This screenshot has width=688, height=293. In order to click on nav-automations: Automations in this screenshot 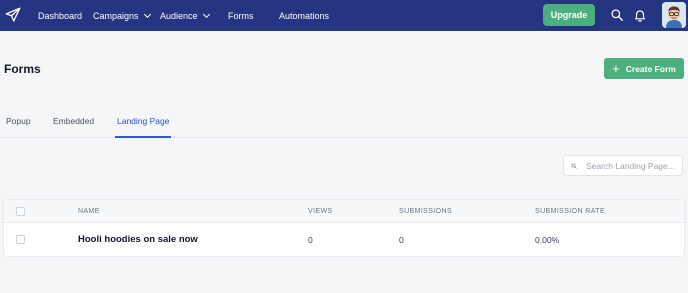, I will do `click(304, 15)`.